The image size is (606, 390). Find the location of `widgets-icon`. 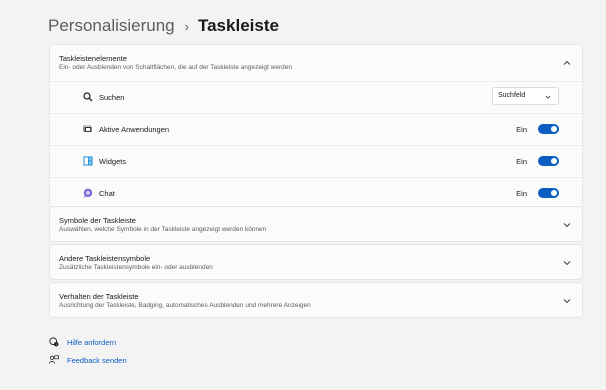

widgets-icon is located at coordinates (88, 161).